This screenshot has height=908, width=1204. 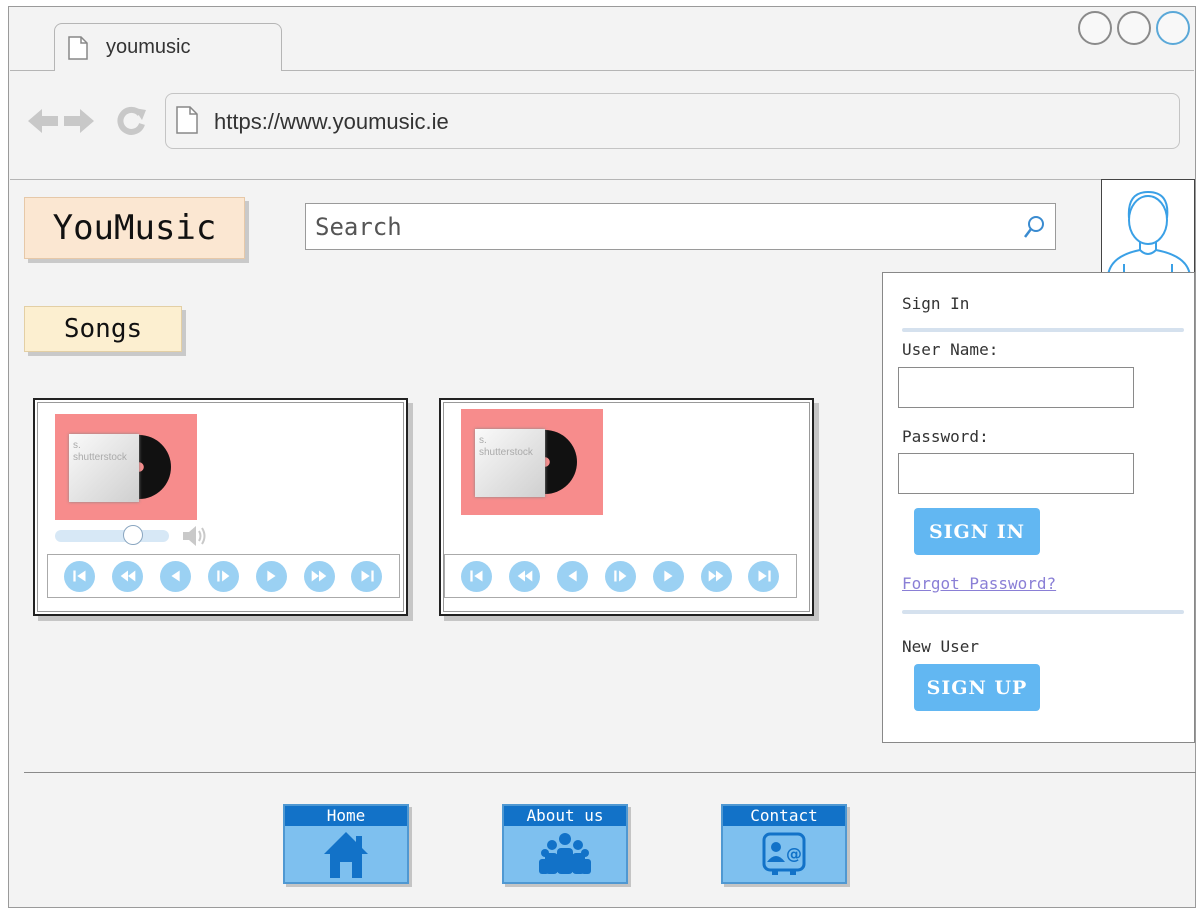 I want to click on window-close-button, so click(x=1173, y=28).